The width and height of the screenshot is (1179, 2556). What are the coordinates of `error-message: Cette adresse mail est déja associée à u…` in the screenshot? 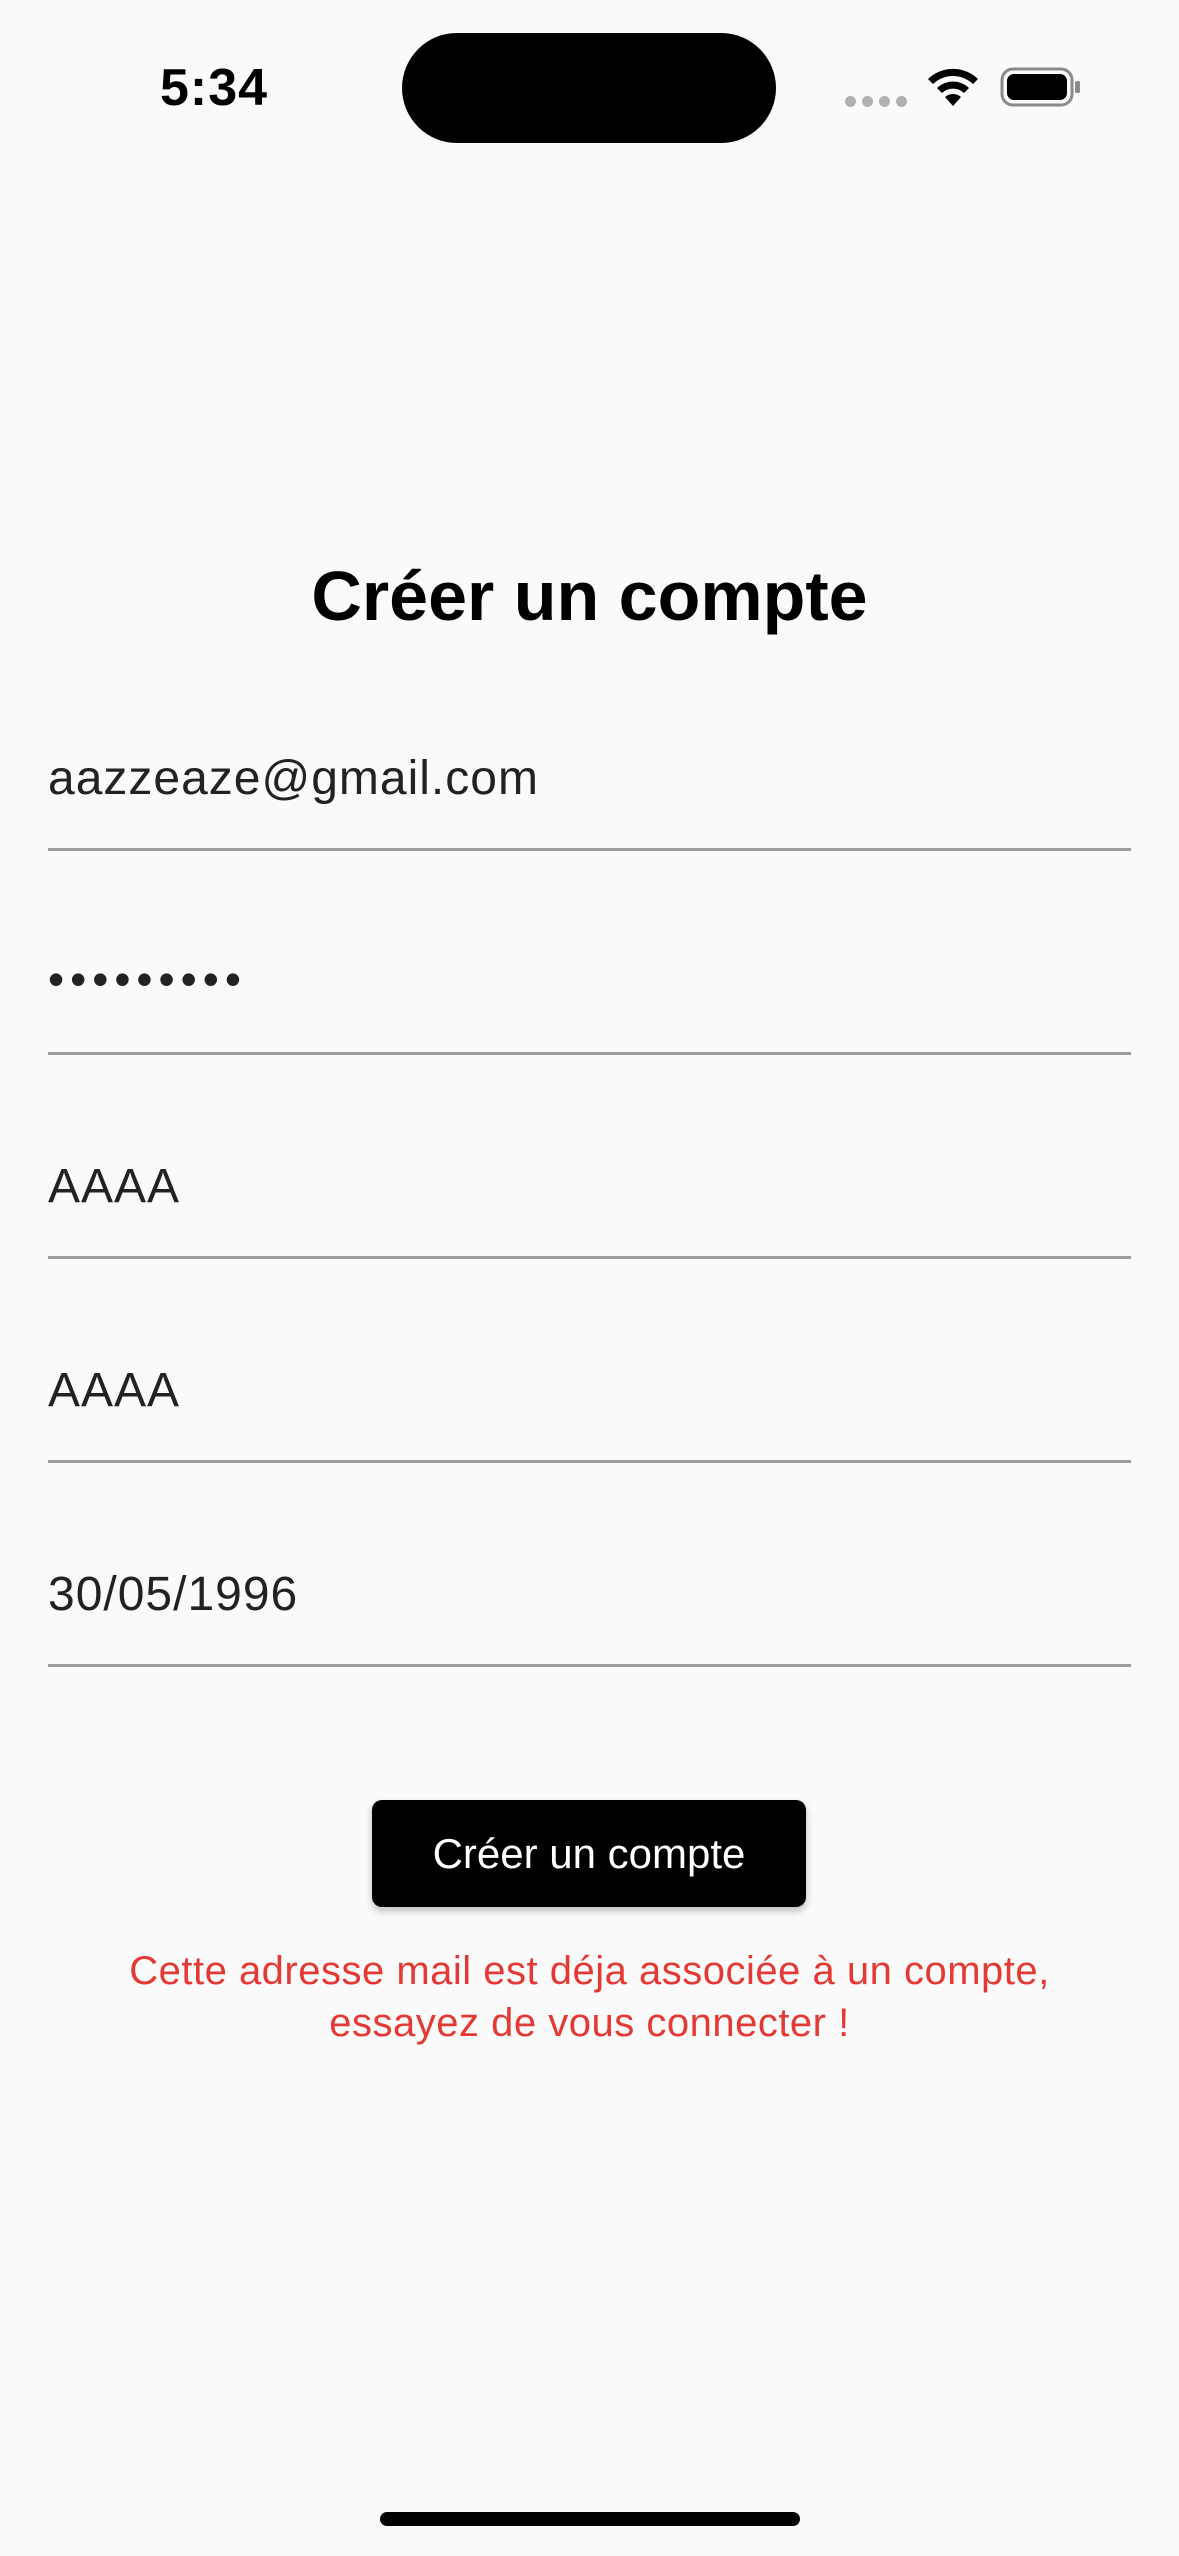 It's located at (589, 1997).